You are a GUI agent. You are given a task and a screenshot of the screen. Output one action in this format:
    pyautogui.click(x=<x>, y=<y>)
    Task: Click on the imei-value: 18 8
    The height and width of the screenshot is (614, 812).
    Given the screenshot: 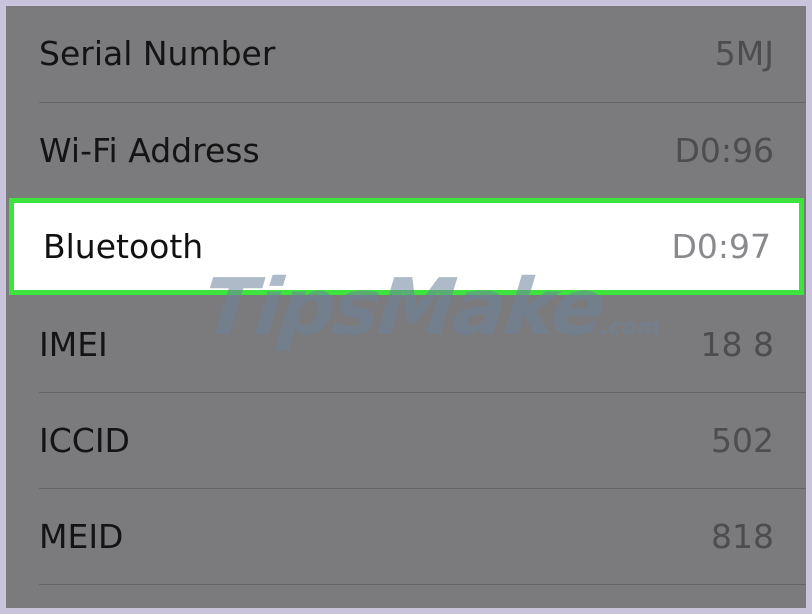 What is the action you would take?
    pyautogui.click(x=737, y=344)
    